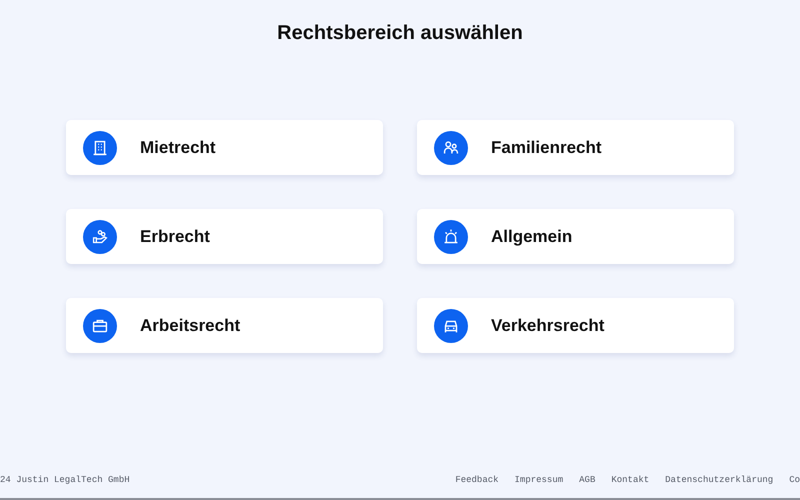 This screenshot has height=500, width=800. I want to click on footer-link: Feedback, so click(477, 480).